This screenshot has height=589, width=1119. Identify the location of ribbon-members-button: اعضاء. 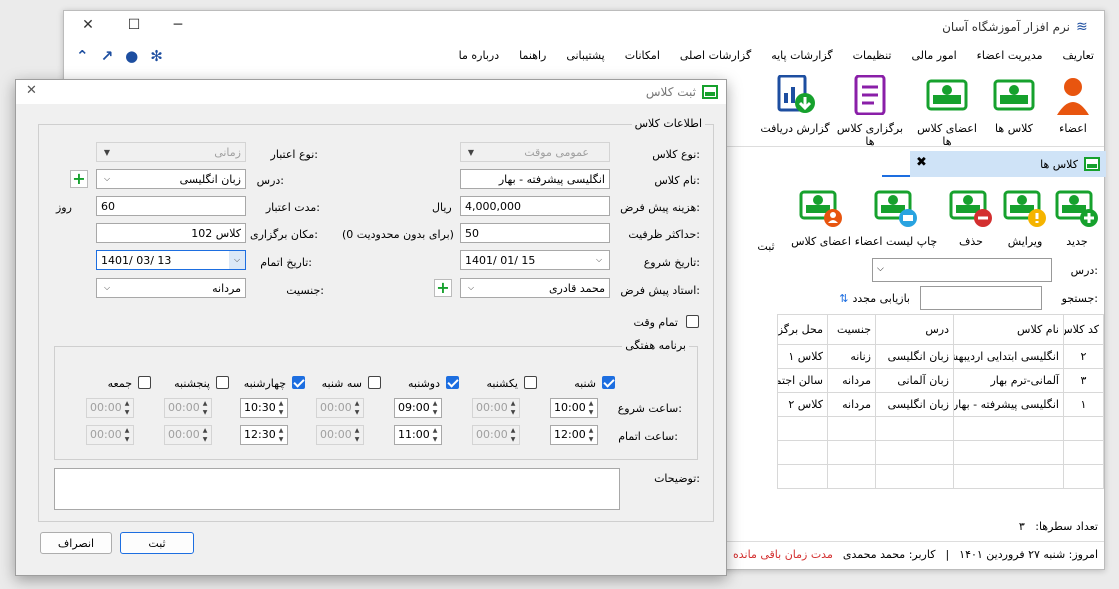
(1073, 105).